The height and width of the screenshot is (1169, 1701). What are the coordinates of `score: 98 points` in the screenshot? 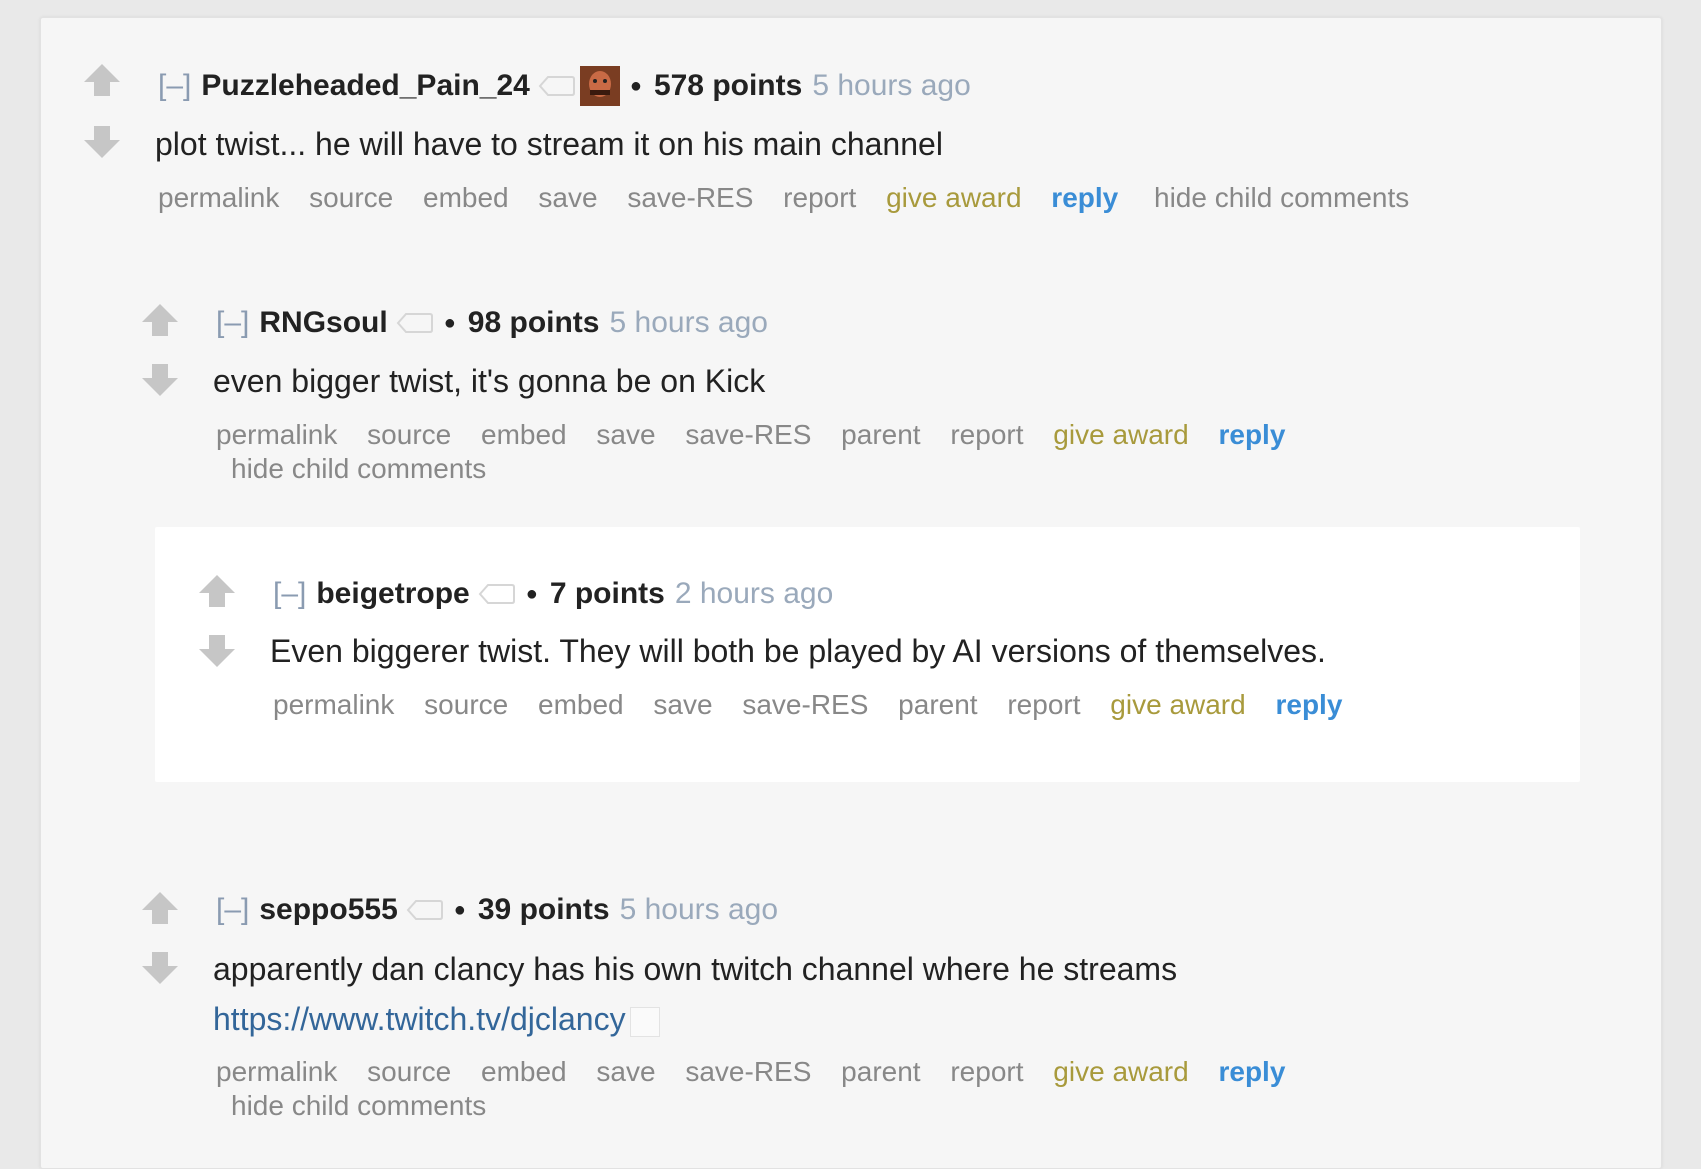 It's located at (533, 322).